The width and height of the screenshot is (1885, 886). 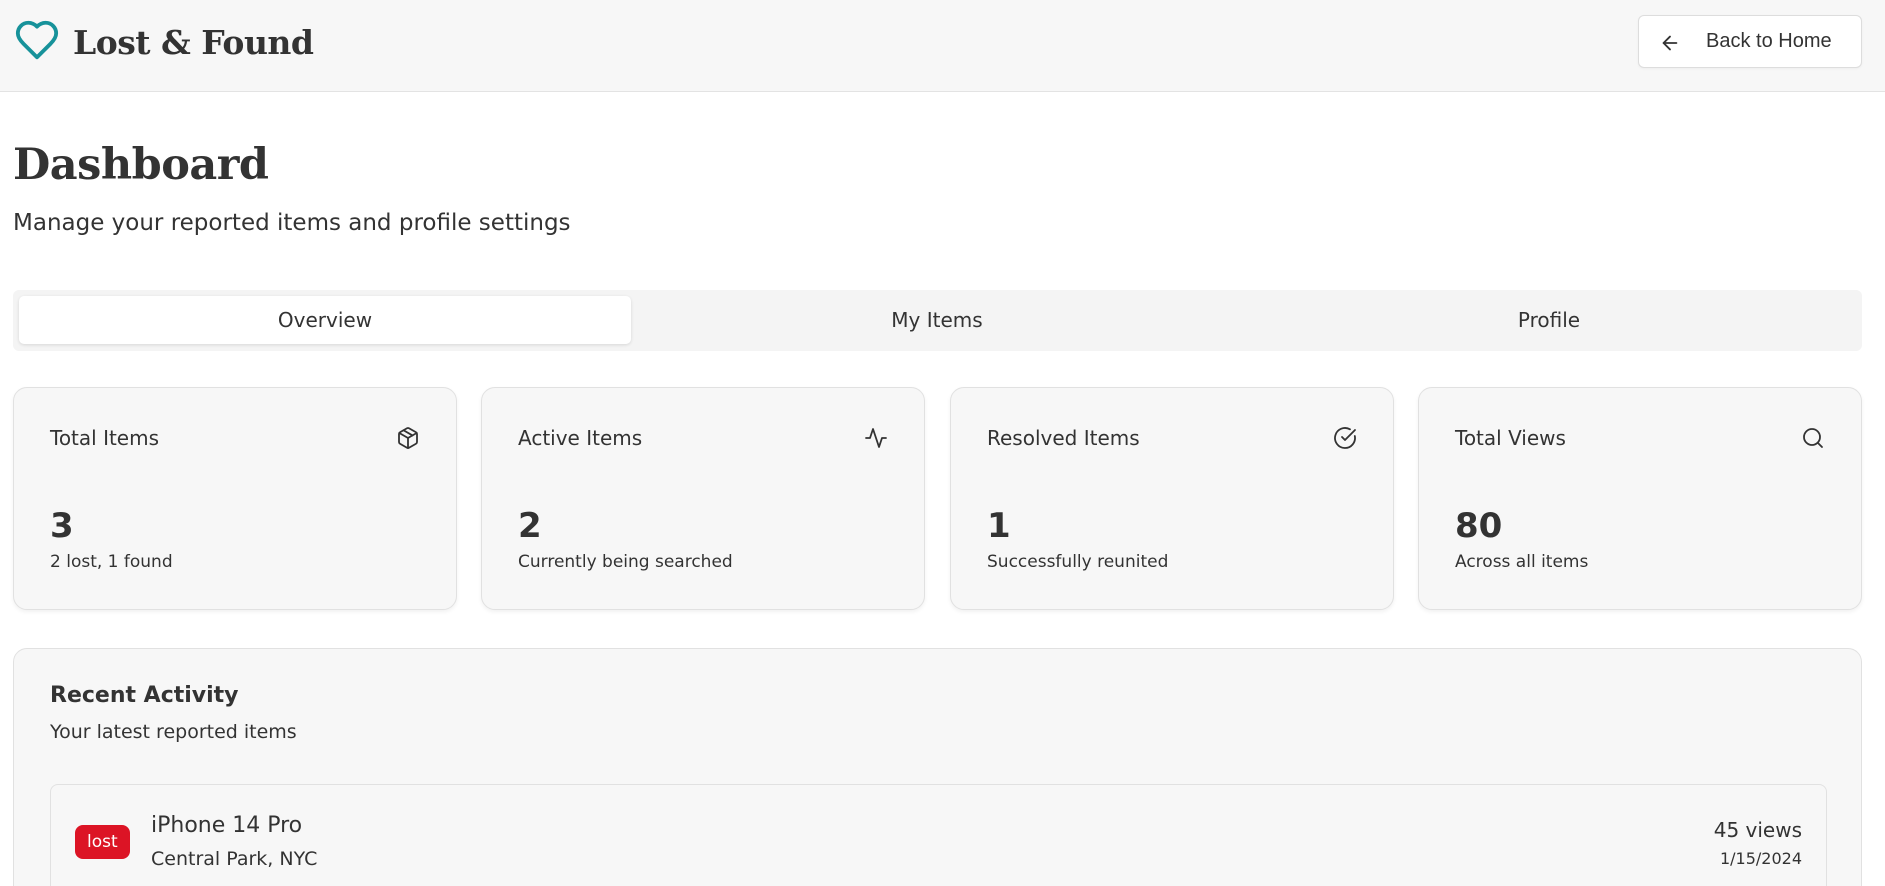 I want to click on app-name: Lost & Found, so click(x=193, y=42).